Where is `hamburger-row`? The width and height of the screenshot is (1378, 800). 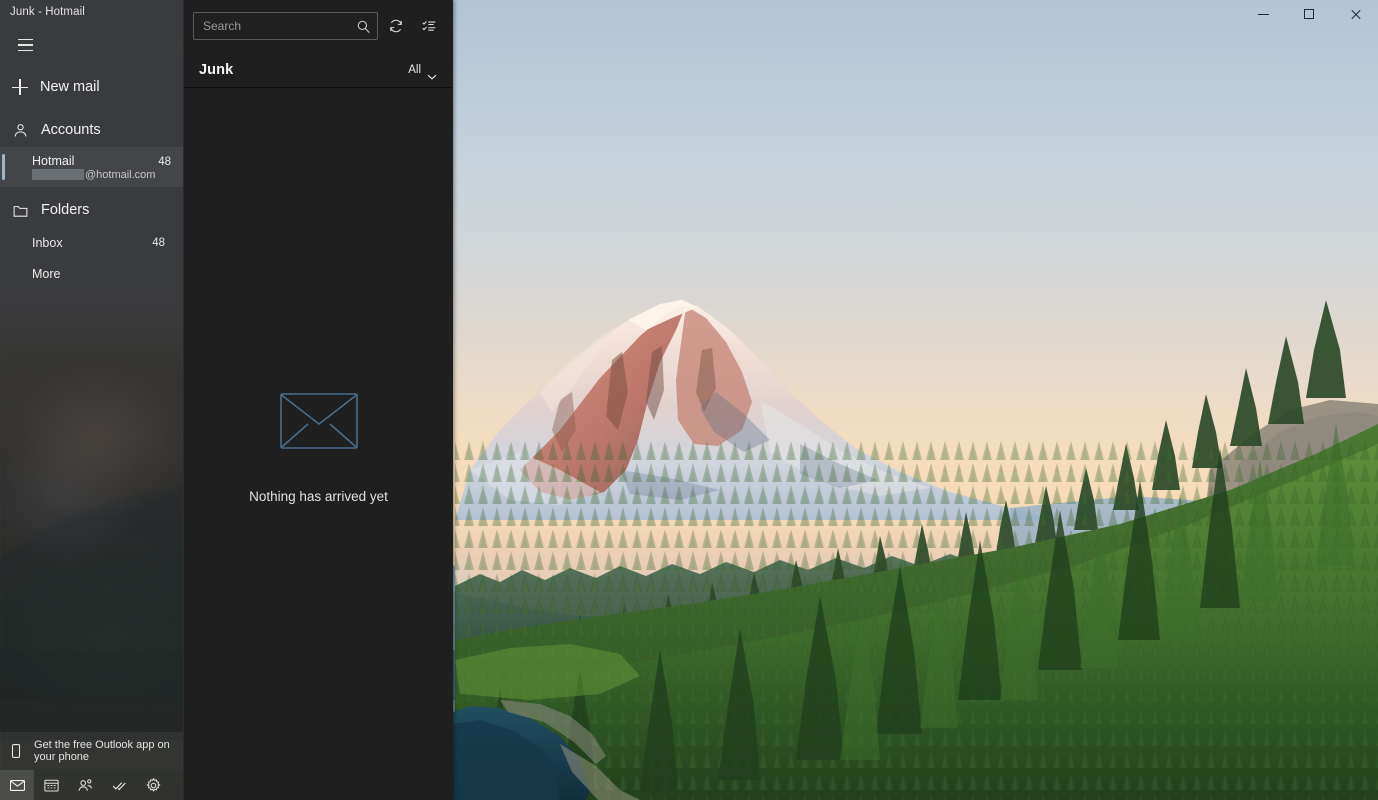 hamburger-row is located at coordinates (91, 45).